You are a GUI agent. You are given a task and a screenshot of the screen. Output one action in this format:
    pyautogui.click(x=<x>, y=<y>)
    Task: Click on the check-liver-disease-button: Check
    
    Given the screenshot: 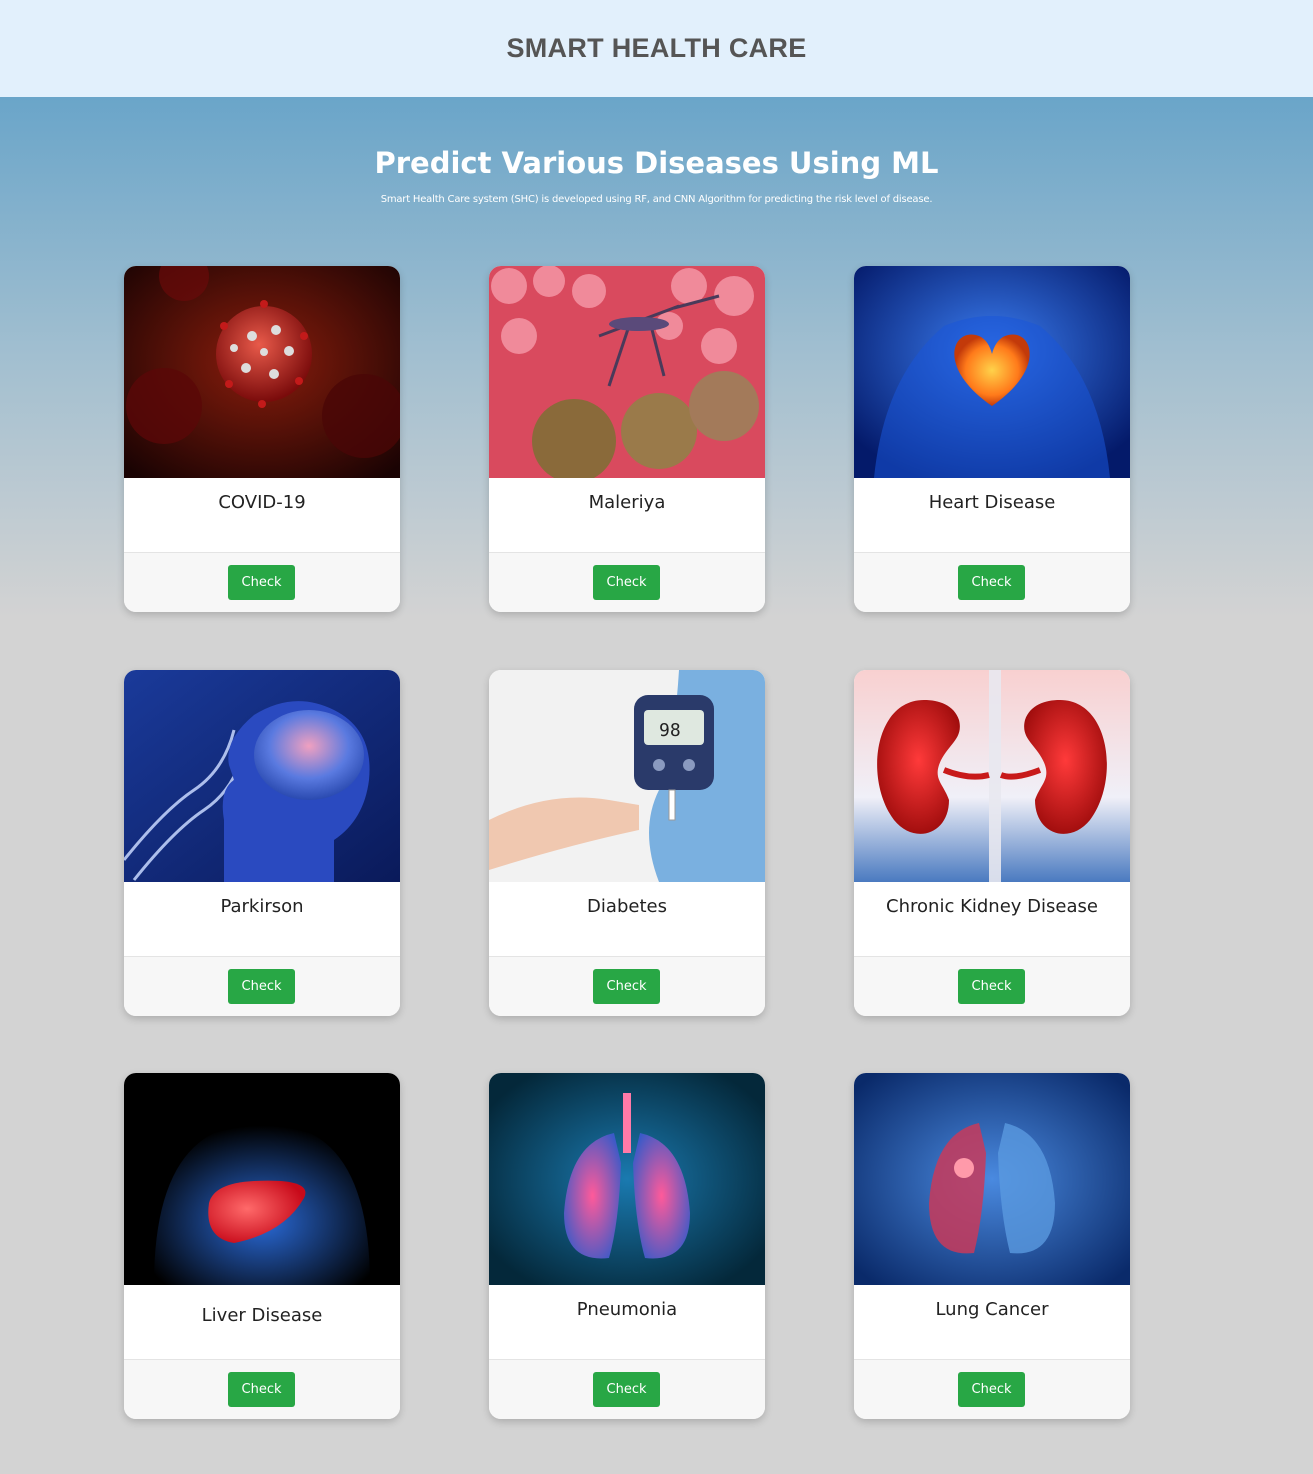 What is the action you would take?
    pyautogui.click(x=261, y=1389)
    